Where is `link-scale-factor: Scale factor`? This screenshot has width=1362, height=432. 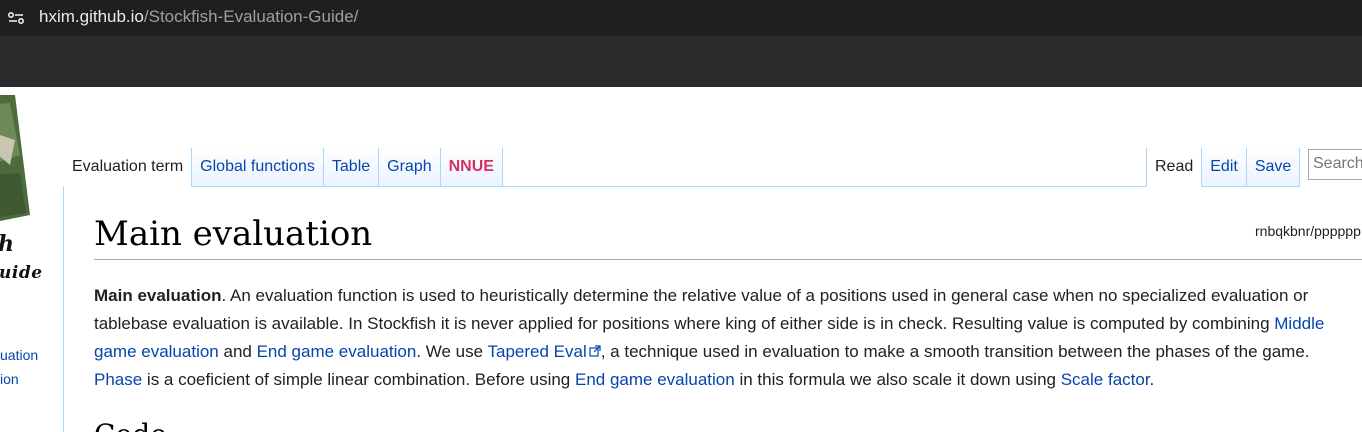
link-scale-factor: Scale factor is located at coordinates (1105, 379).